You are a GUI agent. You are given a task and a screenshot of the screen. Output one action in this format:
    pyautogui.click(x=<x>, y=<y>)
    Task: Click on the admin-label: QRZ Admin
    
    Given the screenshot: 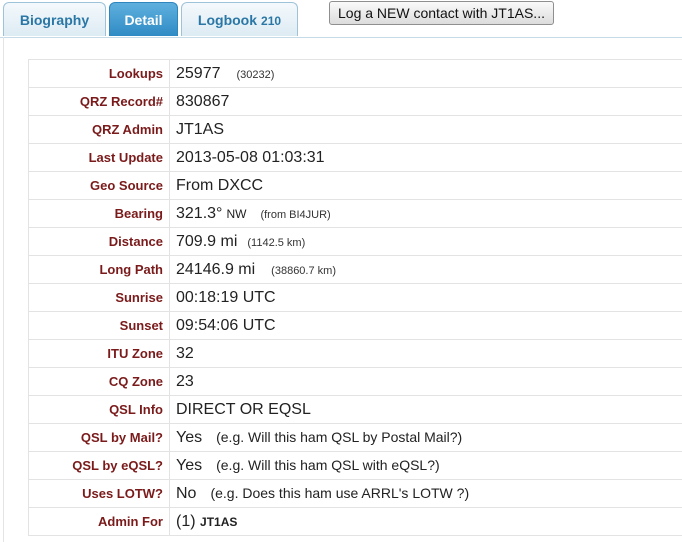 What is the action you would take?
    pyautogui.click(x=99, y=129)
    